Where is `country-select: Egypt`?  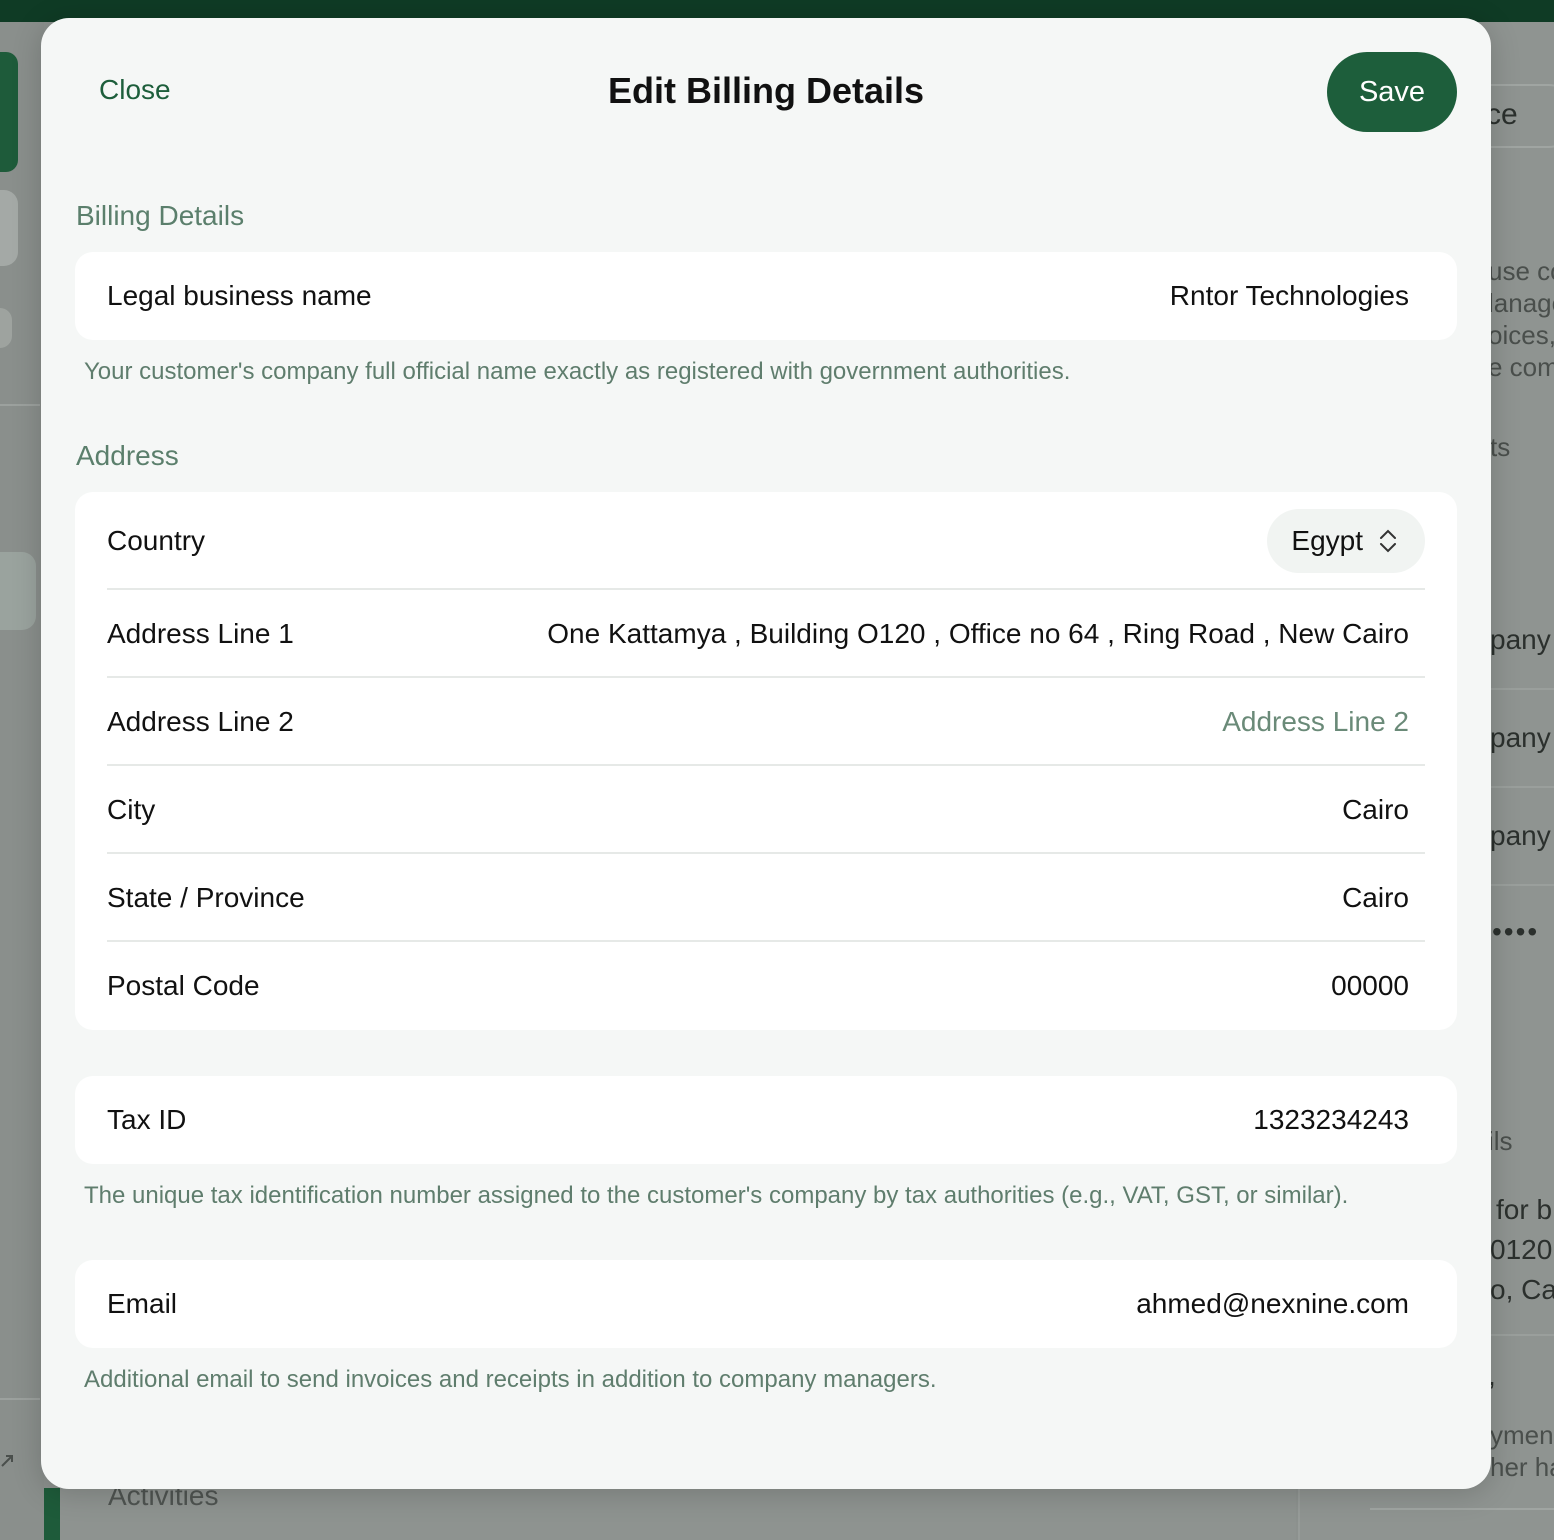 country-select: Egypt is located at coordinates (1346, 541).